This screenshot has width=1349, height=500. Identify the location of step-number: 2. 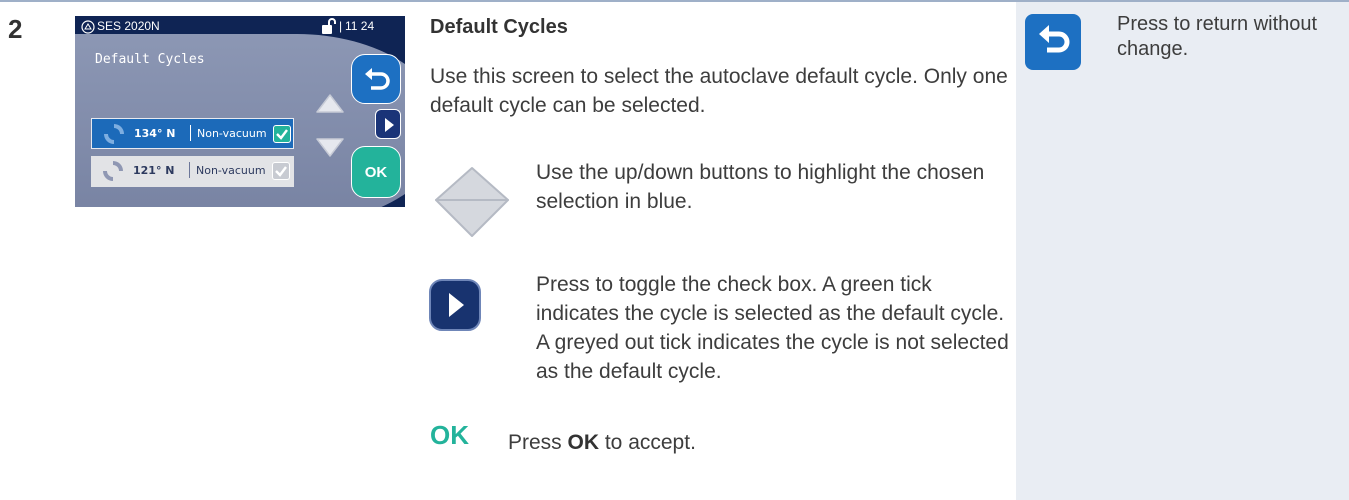
(15, 29).